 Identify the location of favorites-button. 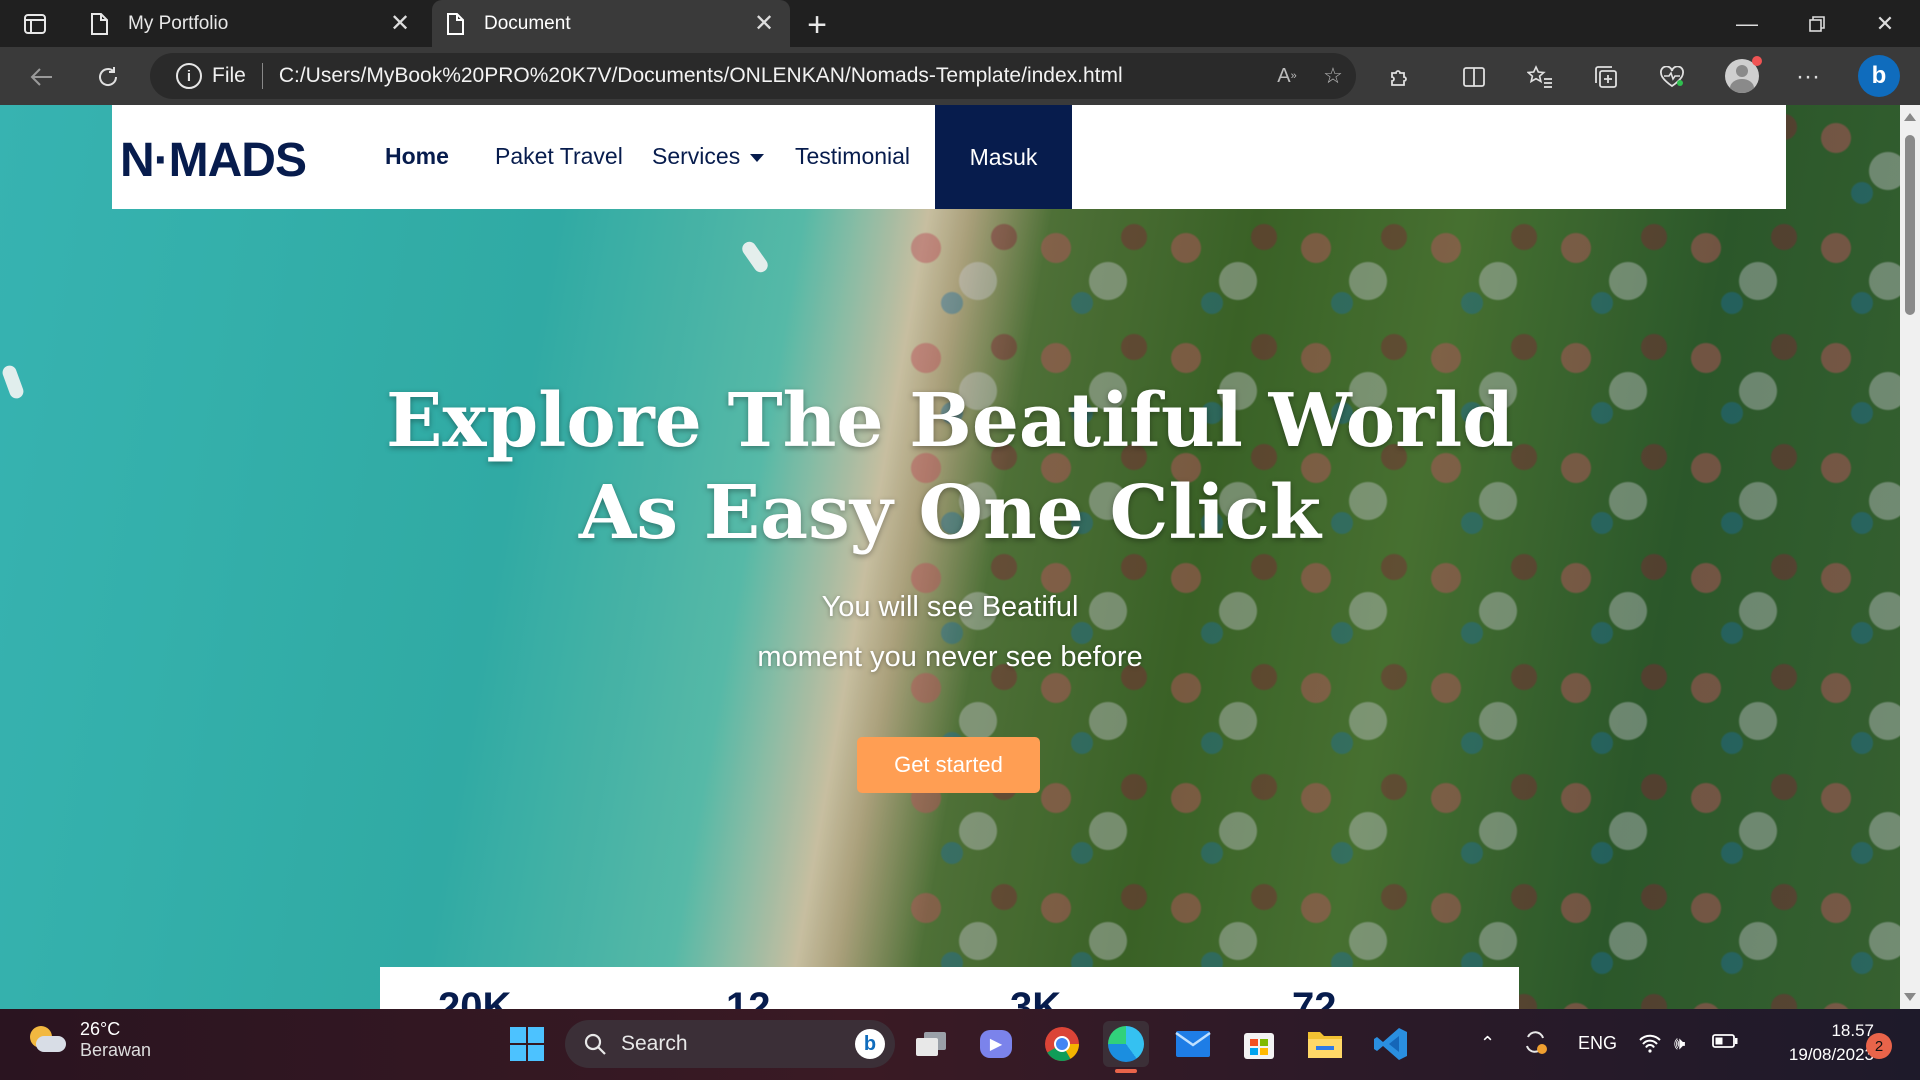
(1540, 77).